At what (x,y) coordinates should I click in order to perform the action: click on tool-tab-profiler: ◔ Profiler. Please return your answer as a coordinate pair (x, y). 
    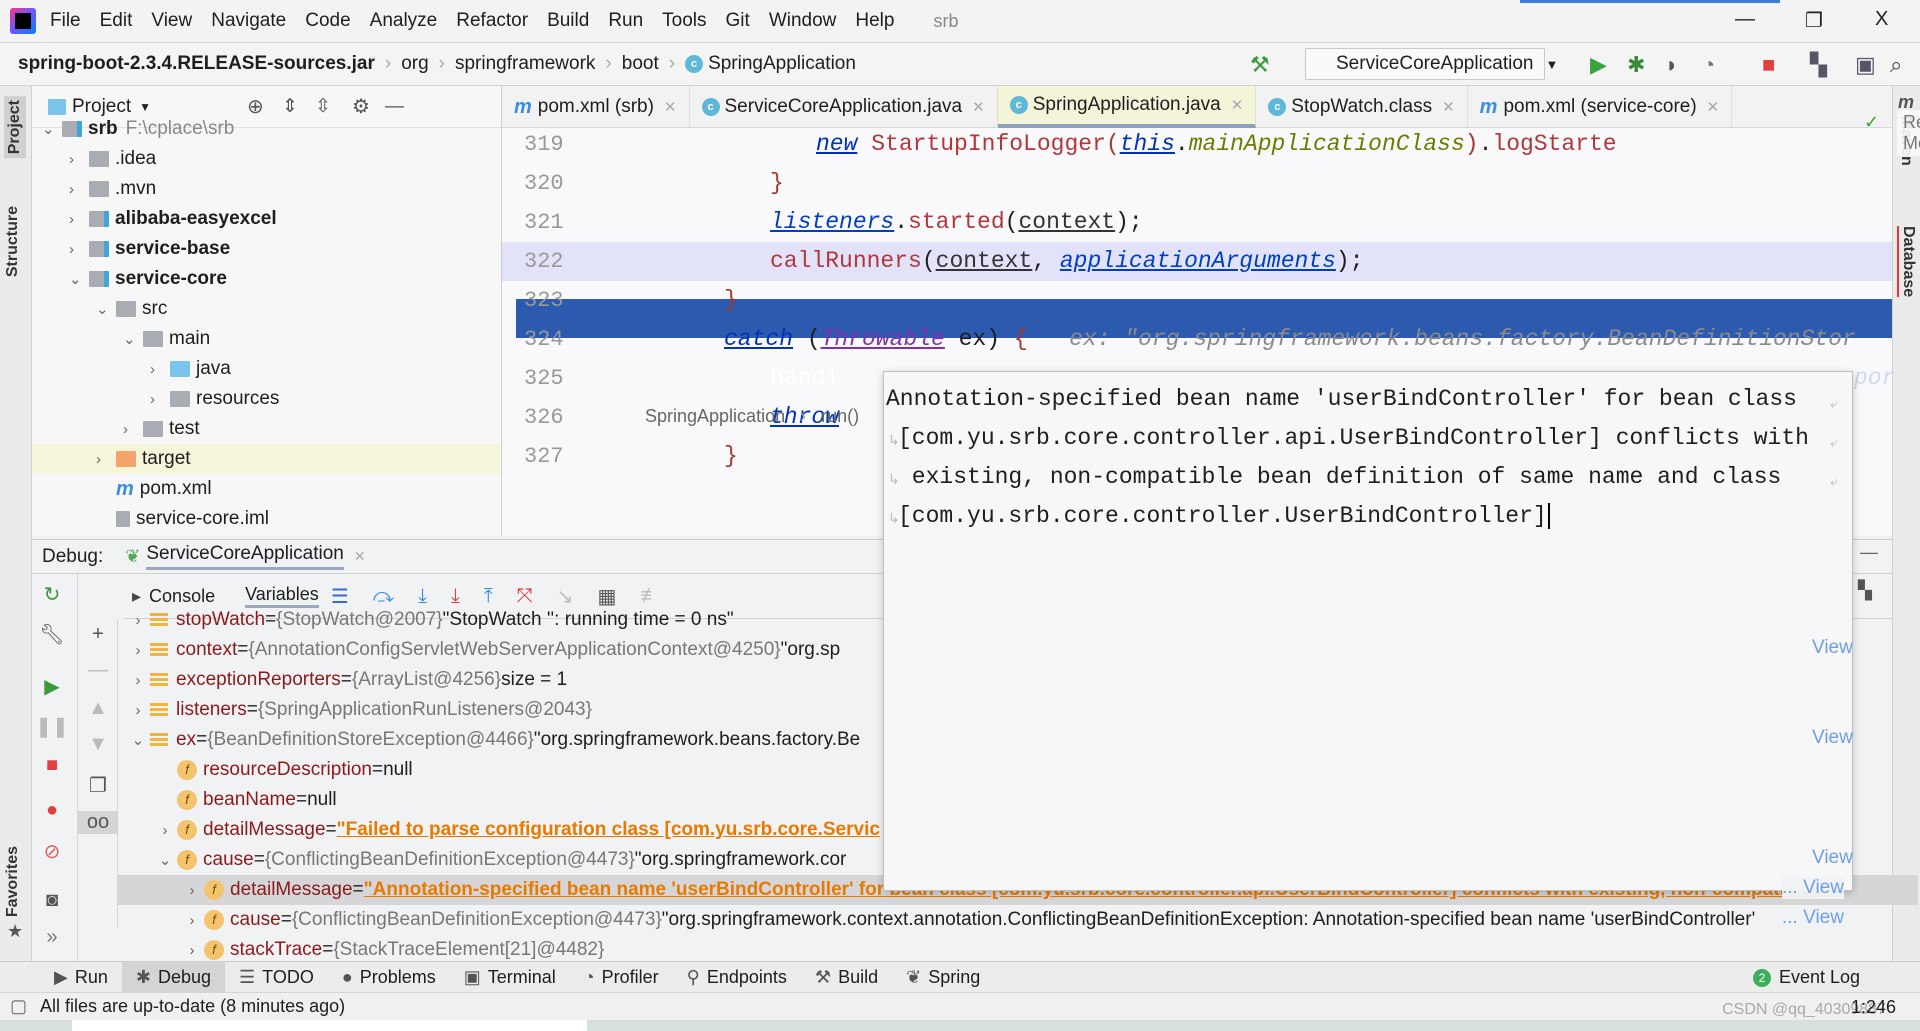
    Looking at the image, I should click on (621, 977).